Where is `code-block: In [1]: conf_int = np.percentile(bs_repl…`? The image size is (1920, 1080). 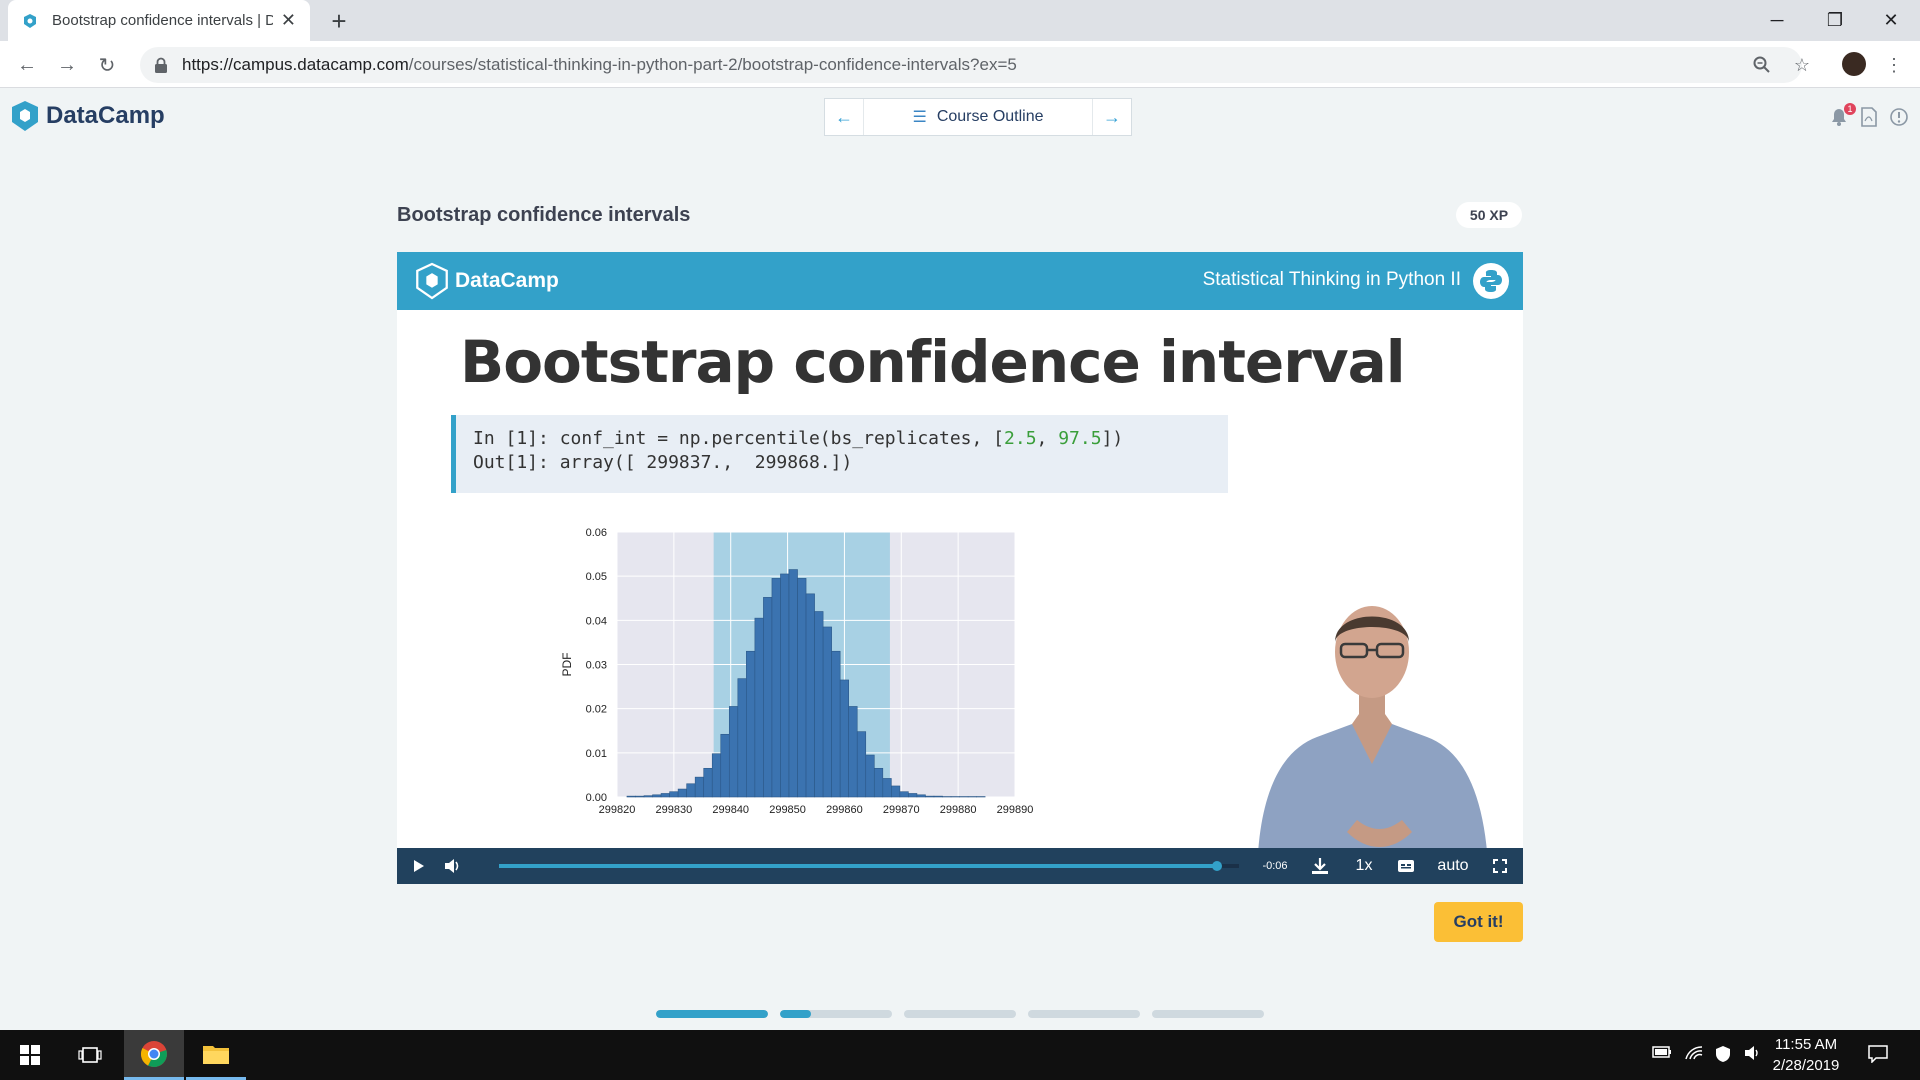
code-block: In [1]: conf_int = np.percentile(bs_repl… is located at coordinates (839, 454).